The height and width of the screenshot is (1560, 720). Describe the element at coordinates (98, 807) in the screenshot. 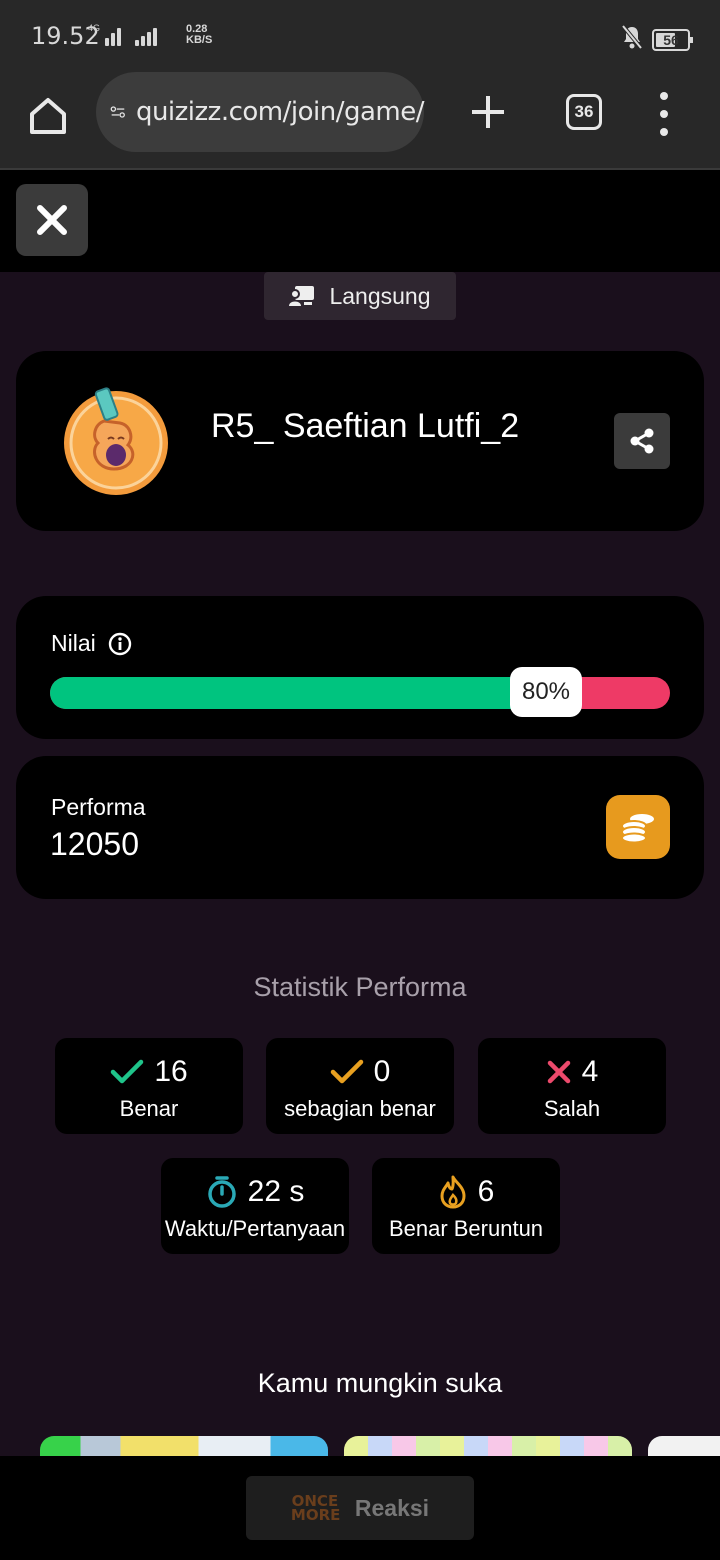

I see `performance-label: Performa` at that location.